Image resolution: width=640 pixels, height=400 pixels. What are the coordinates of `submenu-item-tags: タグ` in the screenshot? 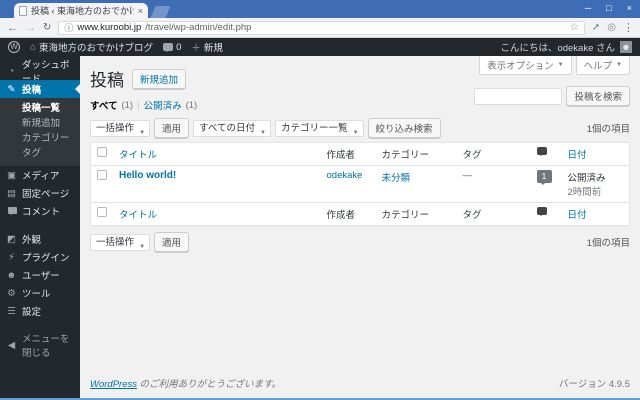 It's located at (40, 153).